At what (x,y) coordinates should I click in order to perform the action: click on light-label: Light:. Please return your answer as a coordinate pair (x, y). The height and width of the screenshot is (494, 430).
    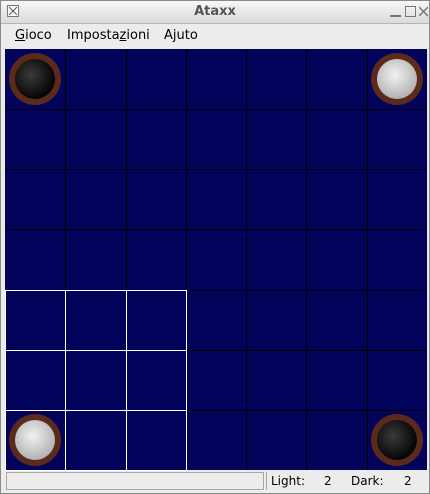
    Looking at the image, I should click on (288, 481).